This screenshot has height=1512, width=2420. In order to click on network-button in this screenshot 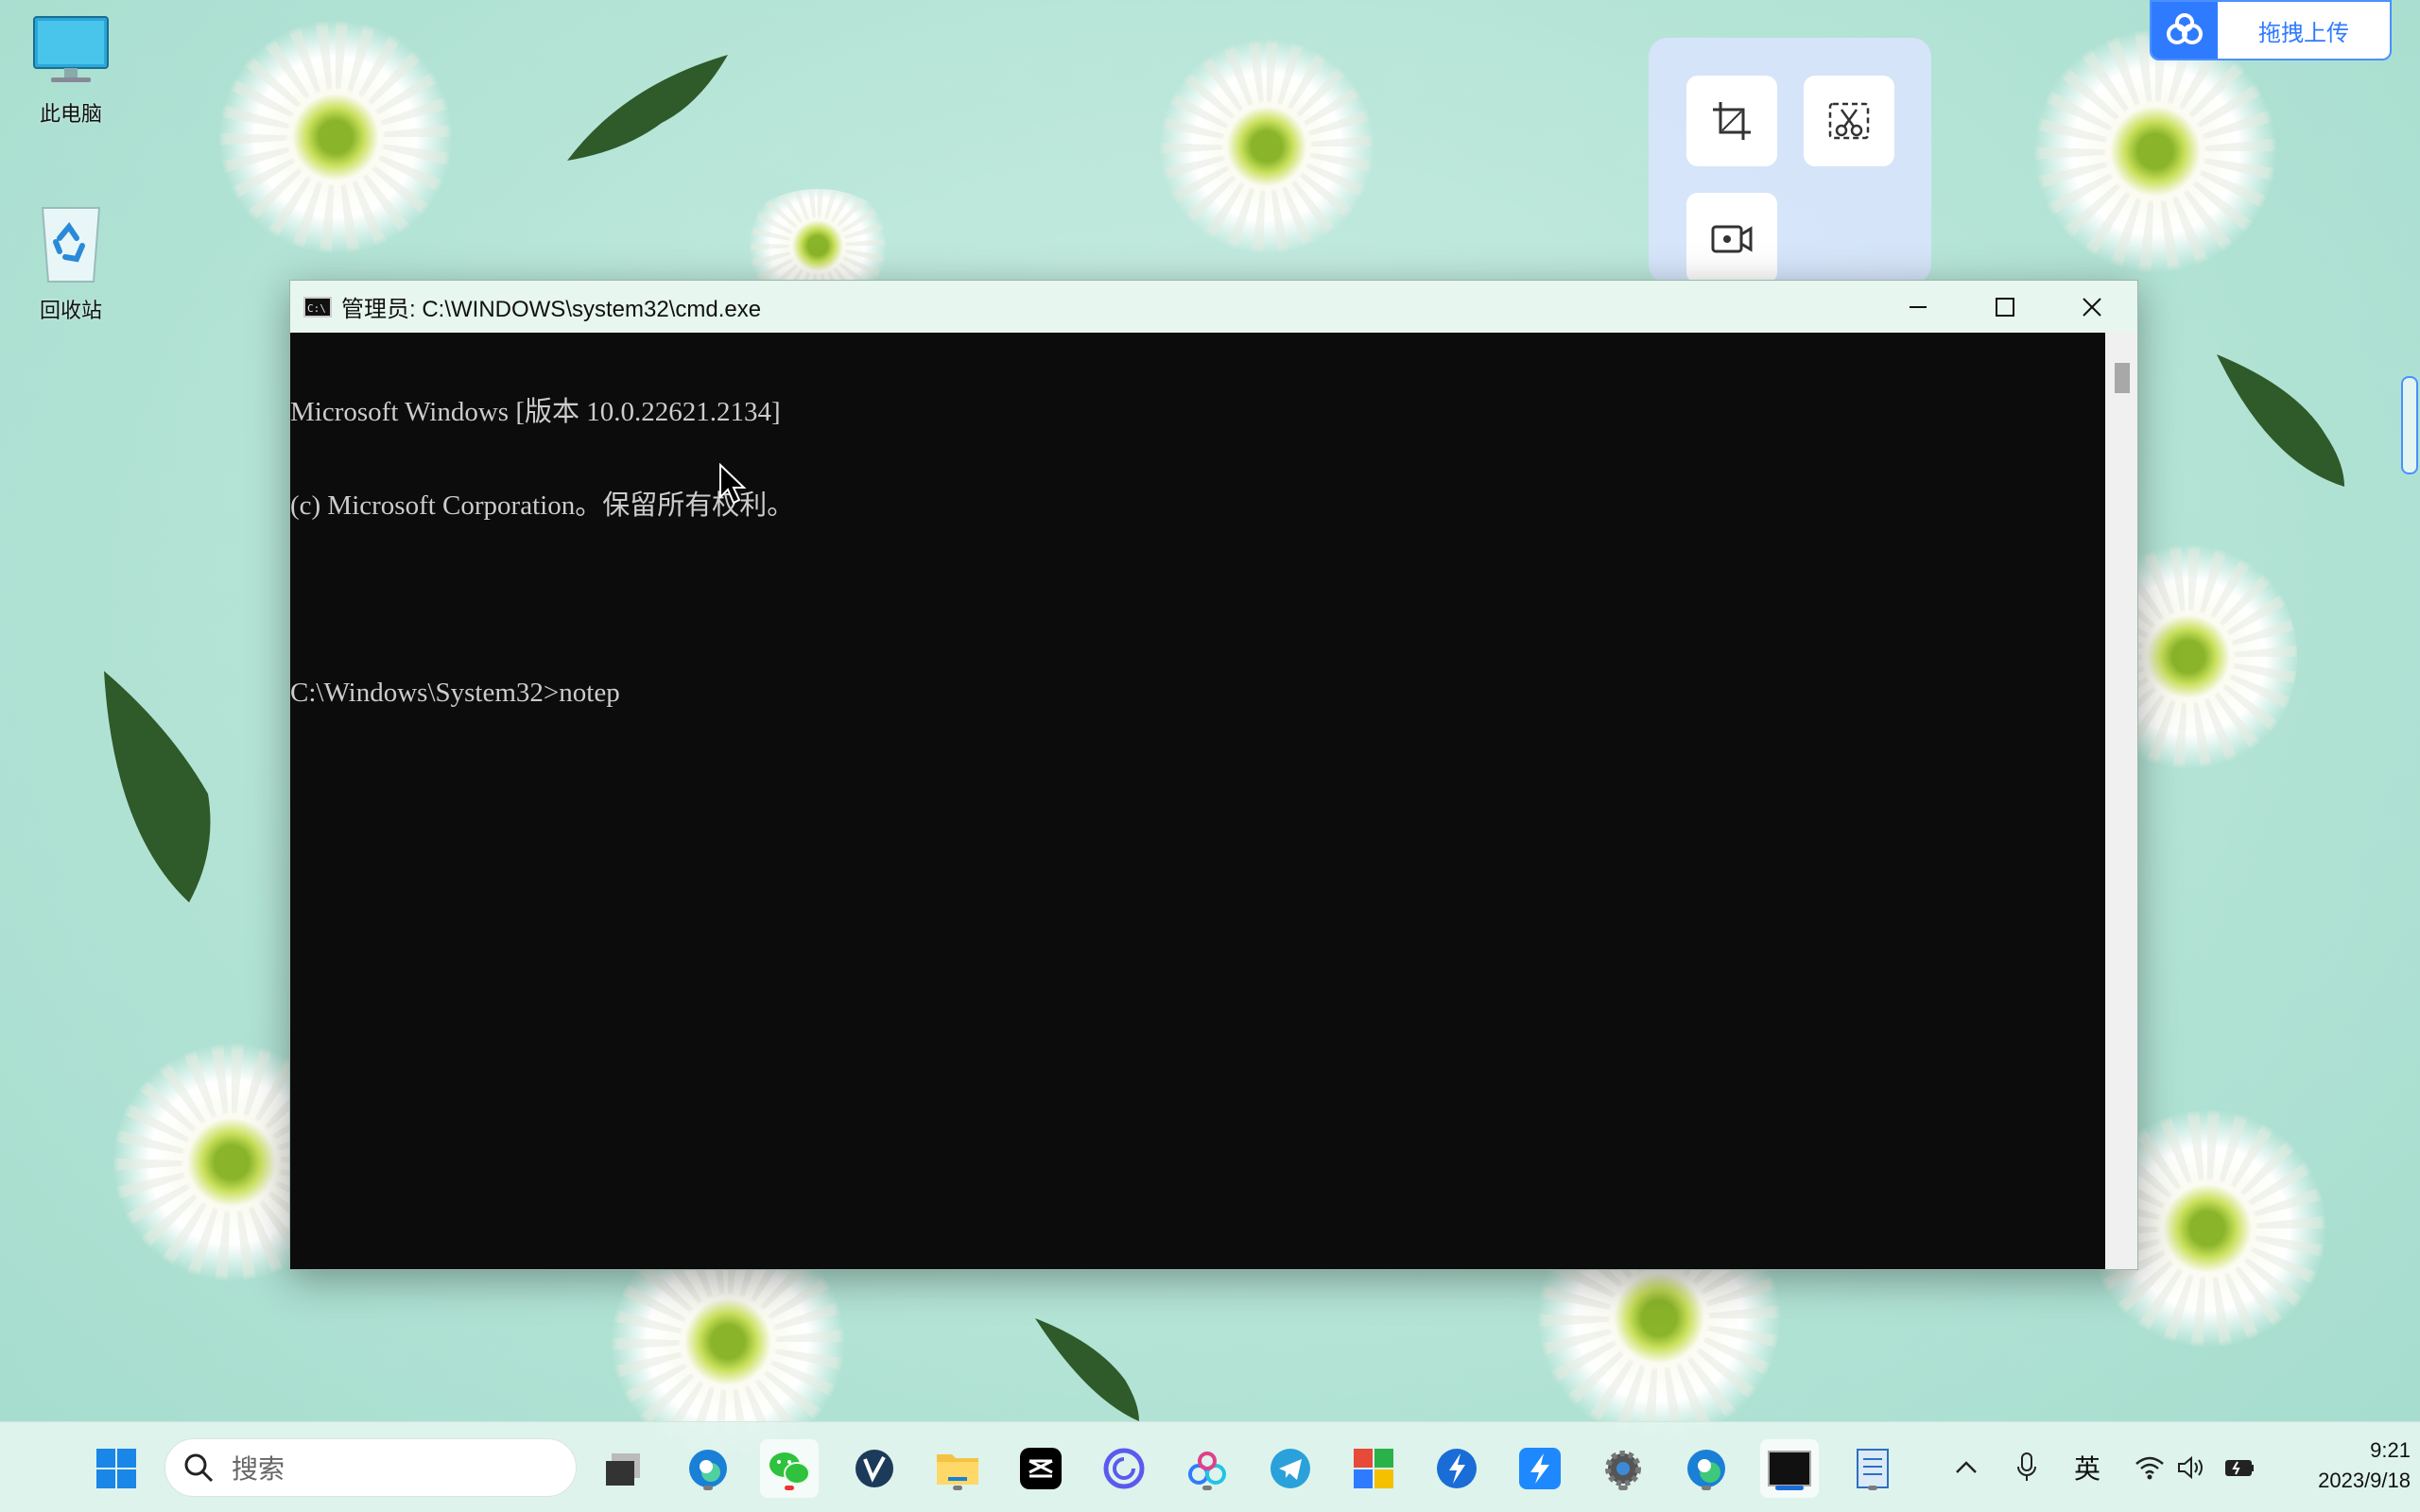, I will do `click(2150, 1467)`.